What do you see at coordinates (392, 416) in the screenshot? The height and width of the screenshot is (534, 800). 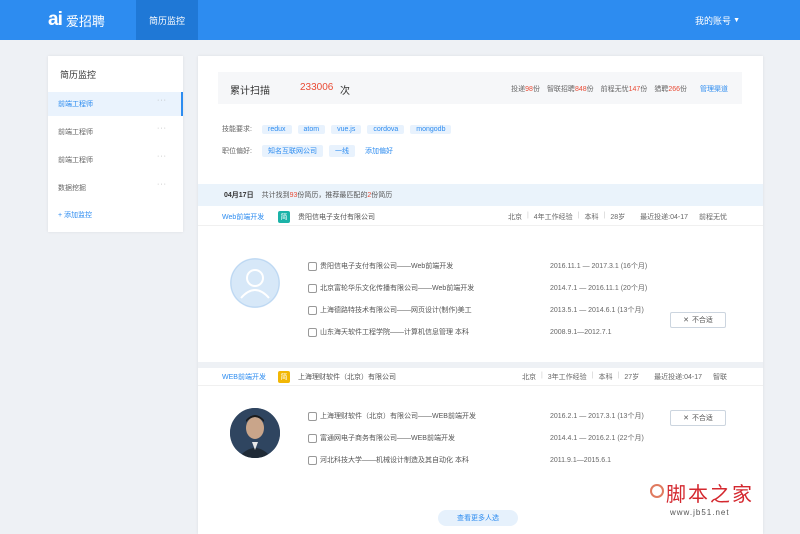 I see `experience-item: 上海理财软件（北京）有限公司——WEB前端开发` at bounding box center [392, 416].